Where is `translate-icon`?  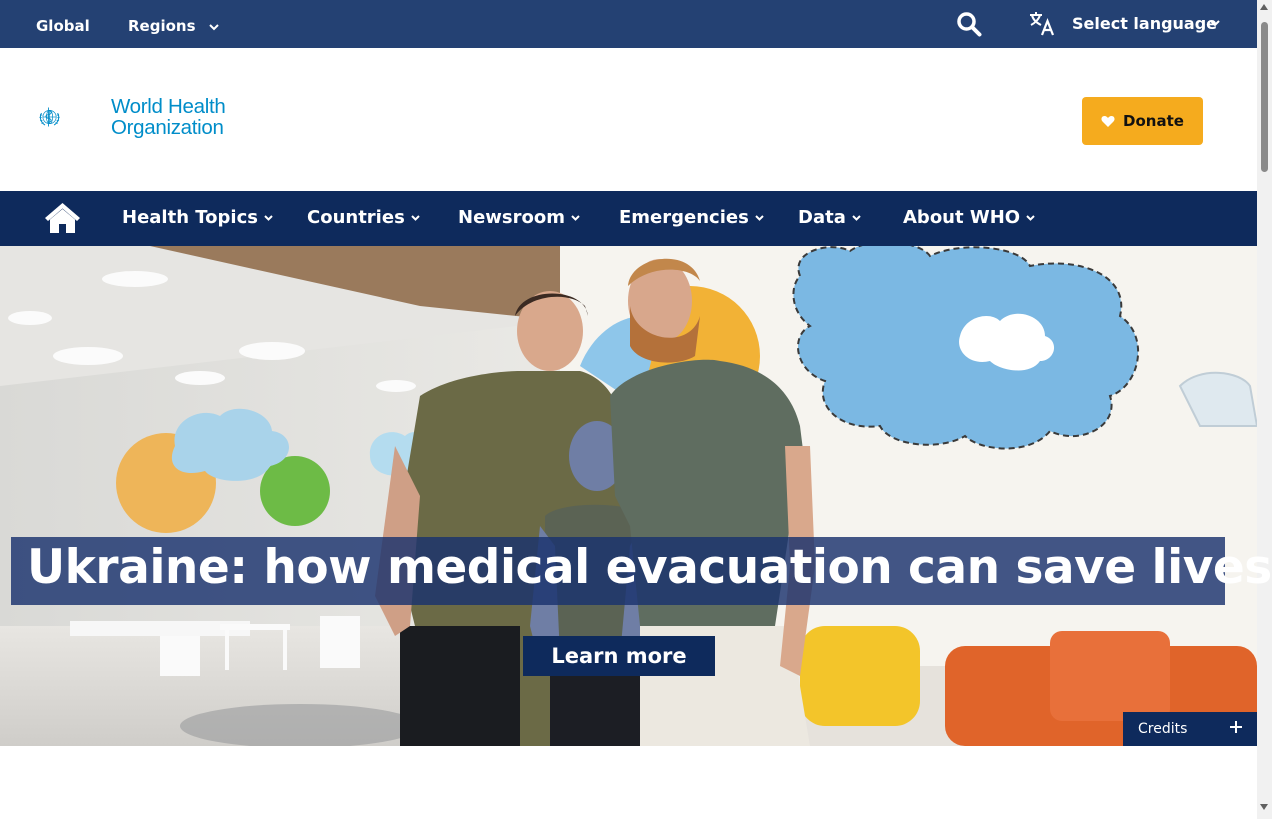
translate-icon is located at coordinates (1042, 23).